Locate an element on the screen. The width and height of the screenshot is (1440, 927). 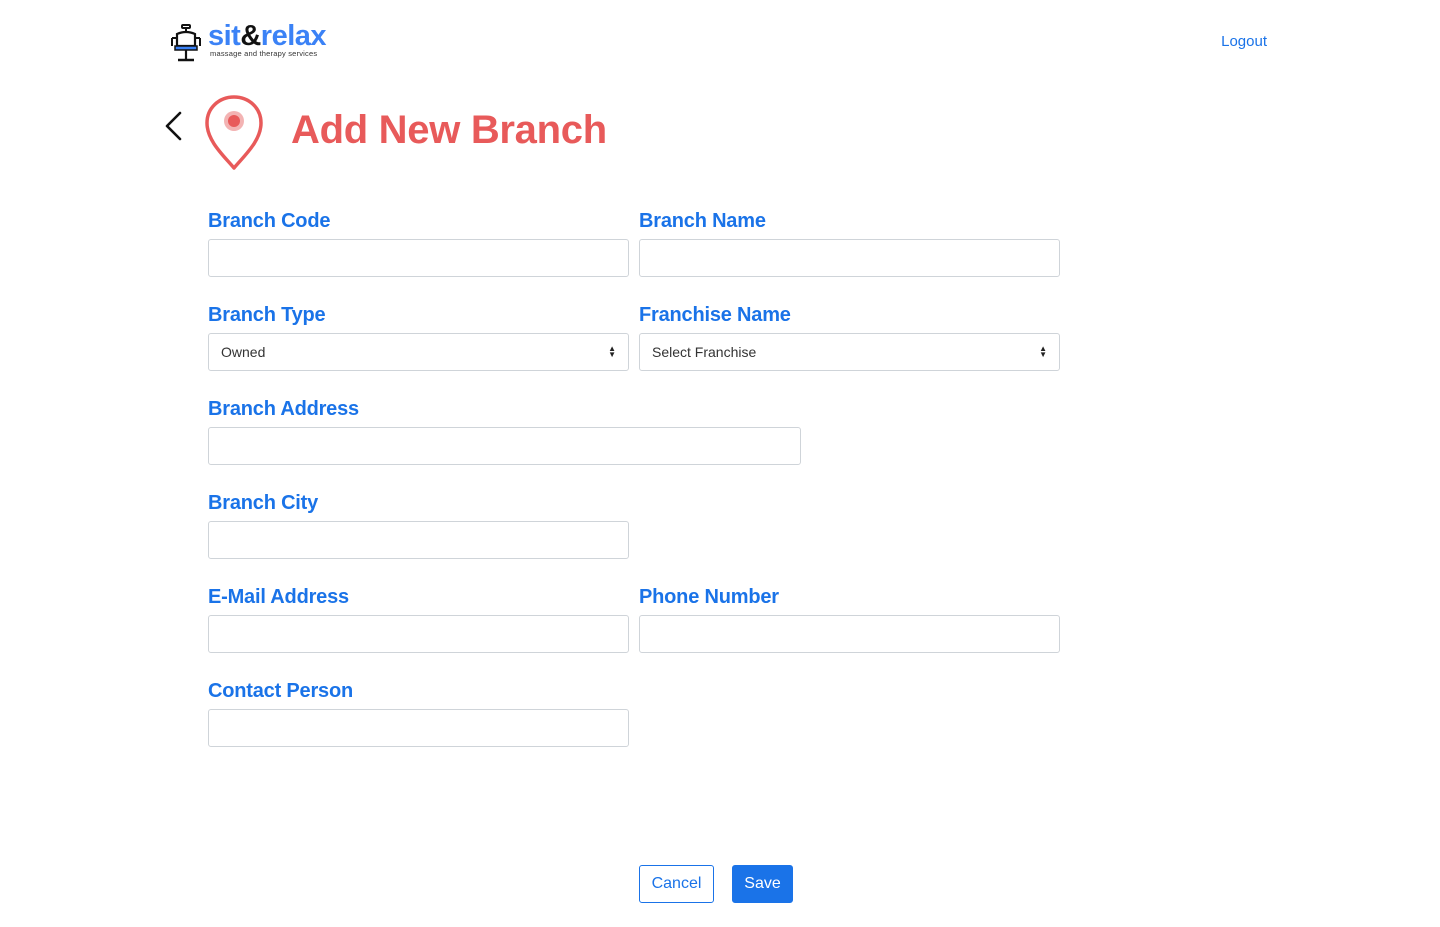
franchise-name-group: Franchise Name Select Franchise ▲ ▼ is located at coordinates (849, 336).